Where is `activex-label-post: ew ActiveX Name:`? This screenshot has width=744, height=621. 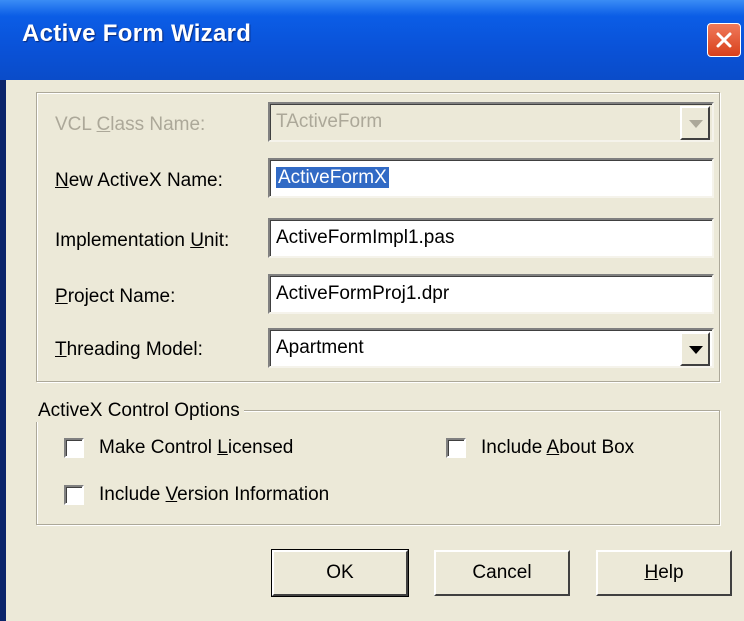 activex-label-post: ew ActiveX Name: is located at coordinates (145, 180).